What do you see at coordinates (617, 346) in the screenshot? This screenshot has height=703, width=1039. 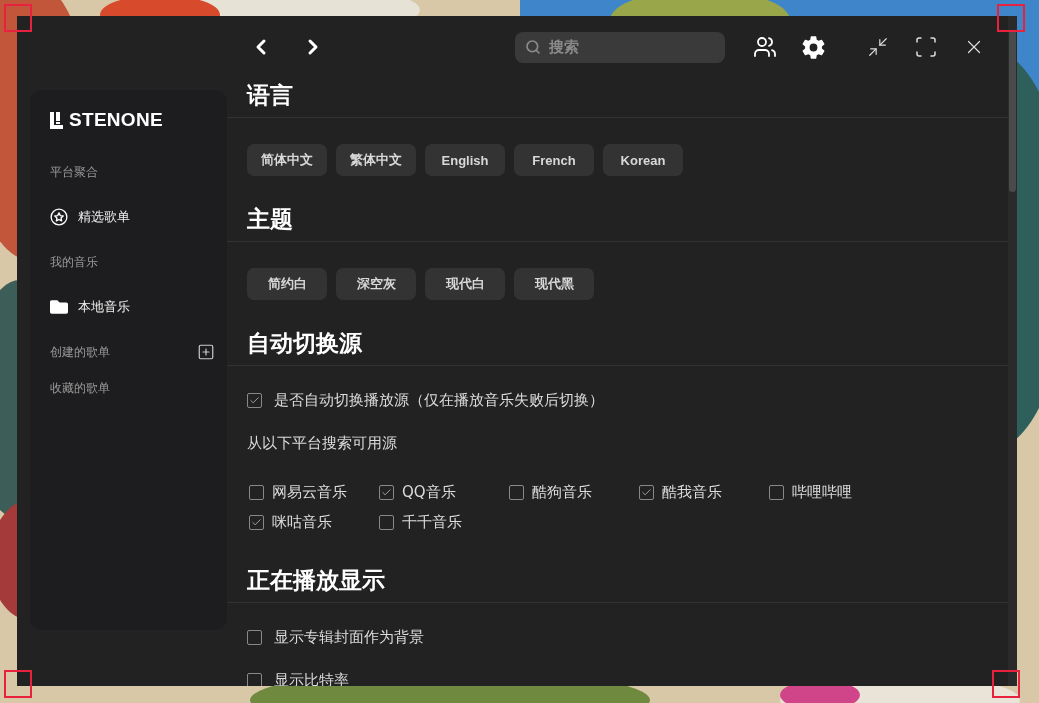 I see `section-heading: 自动切换源` at bounding box center [617, 346].